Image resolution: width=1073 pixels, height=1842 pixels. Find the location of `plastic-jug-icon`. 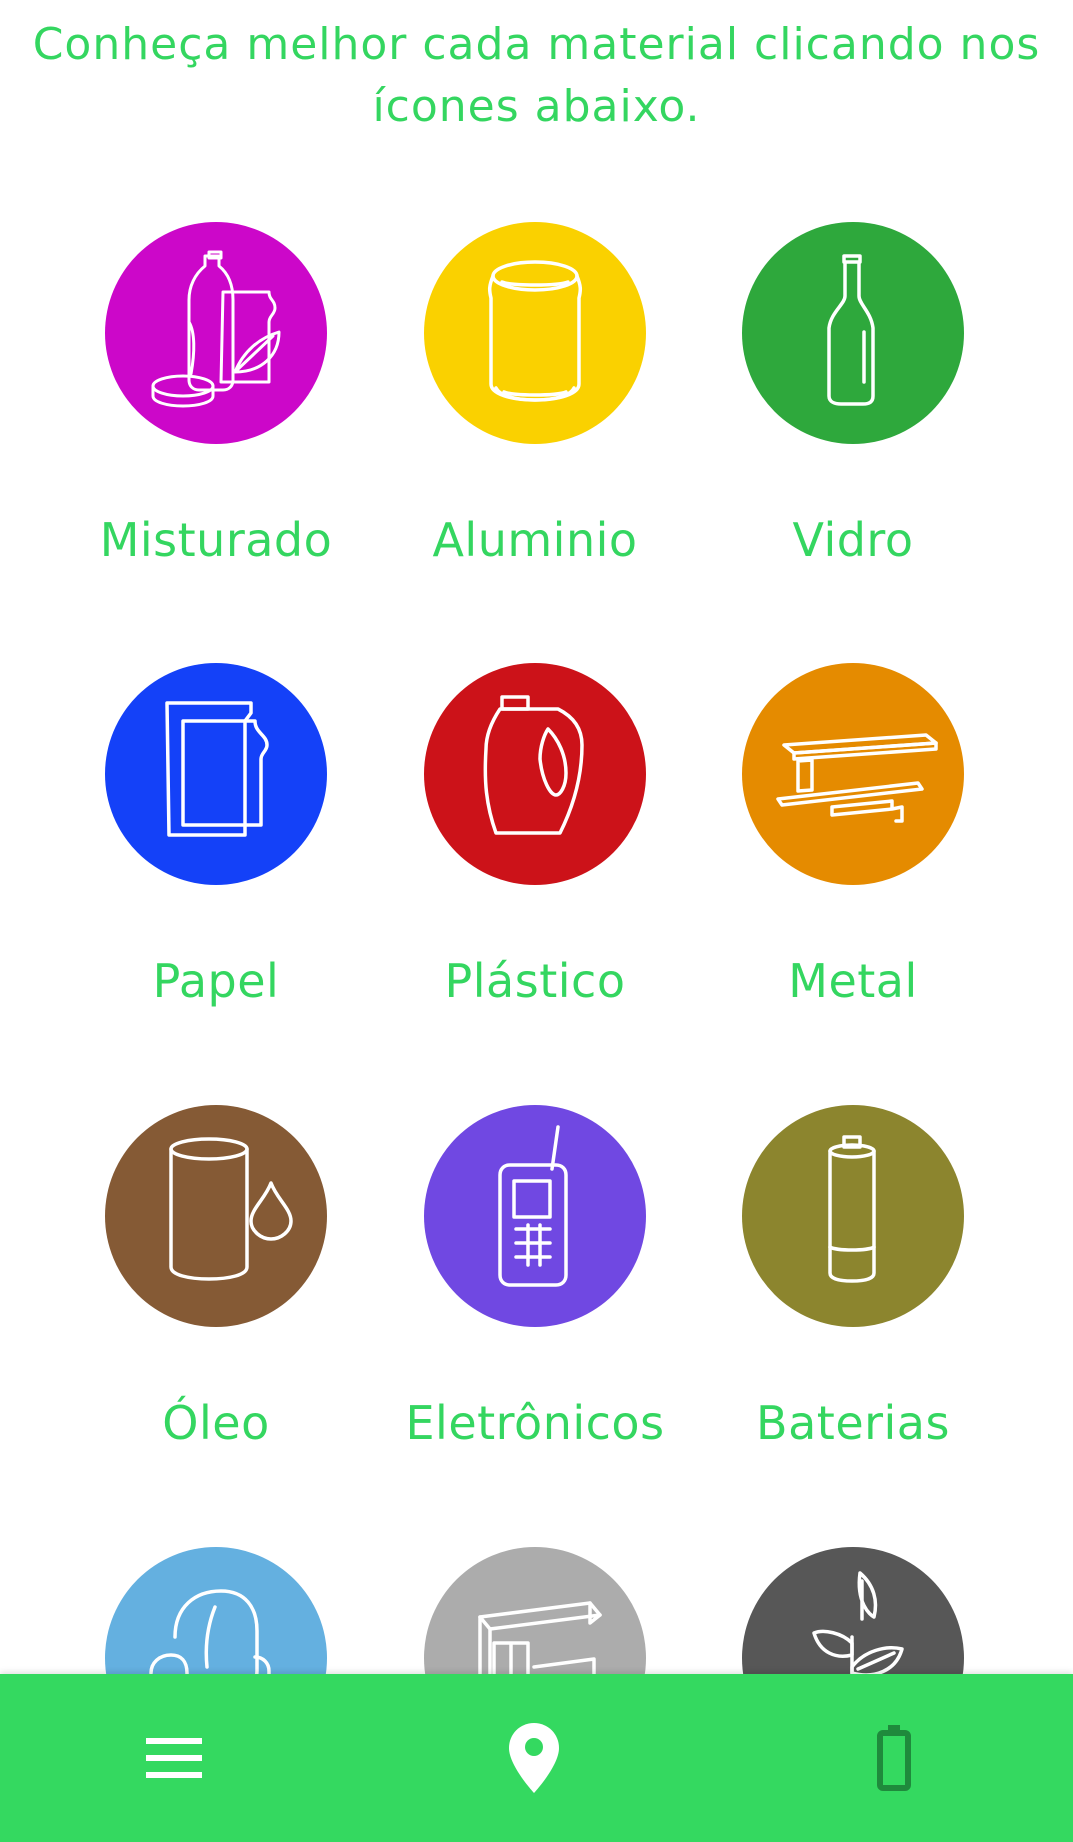

plastic-jug-icon is located at coordinates (533, 765).